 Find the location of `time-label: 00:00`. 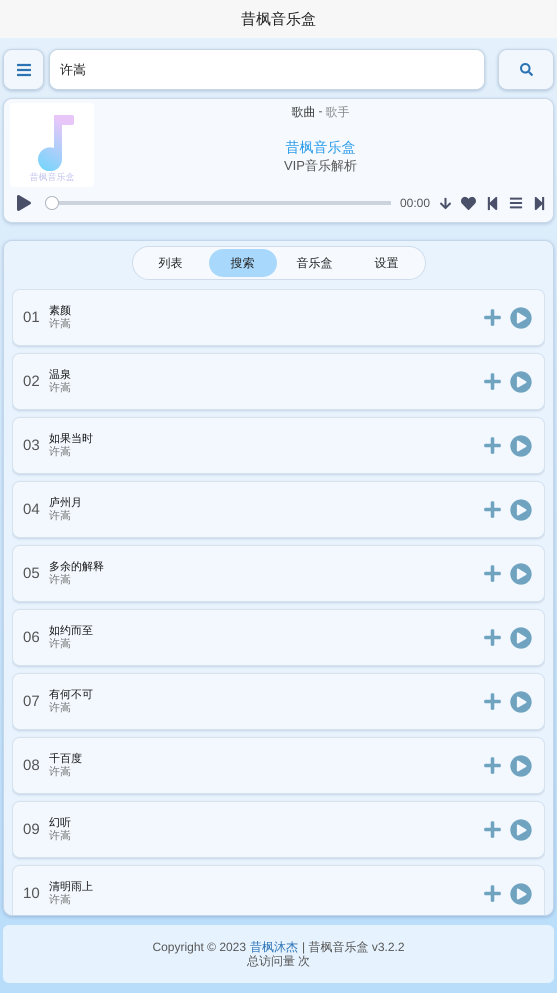

time-label: 00:00 is located at coordinates (415, 203).